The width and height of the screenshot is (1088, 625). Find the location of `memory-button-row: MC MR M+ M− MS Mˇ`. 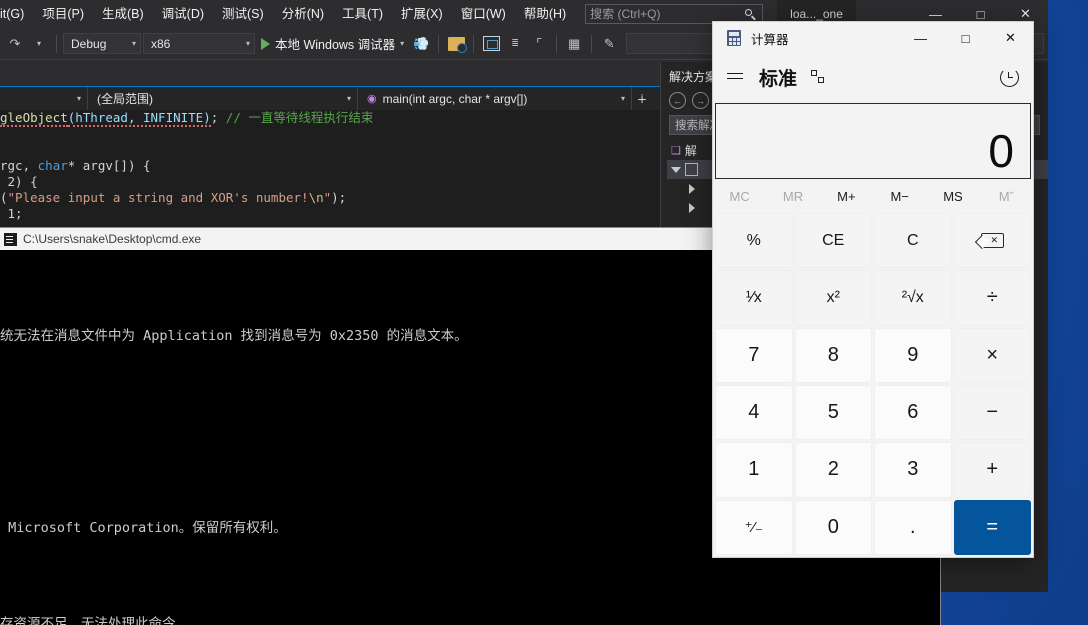

memory-button-row: MC MR M+ M− MS Mˇ is located at coordinates (873, 196).